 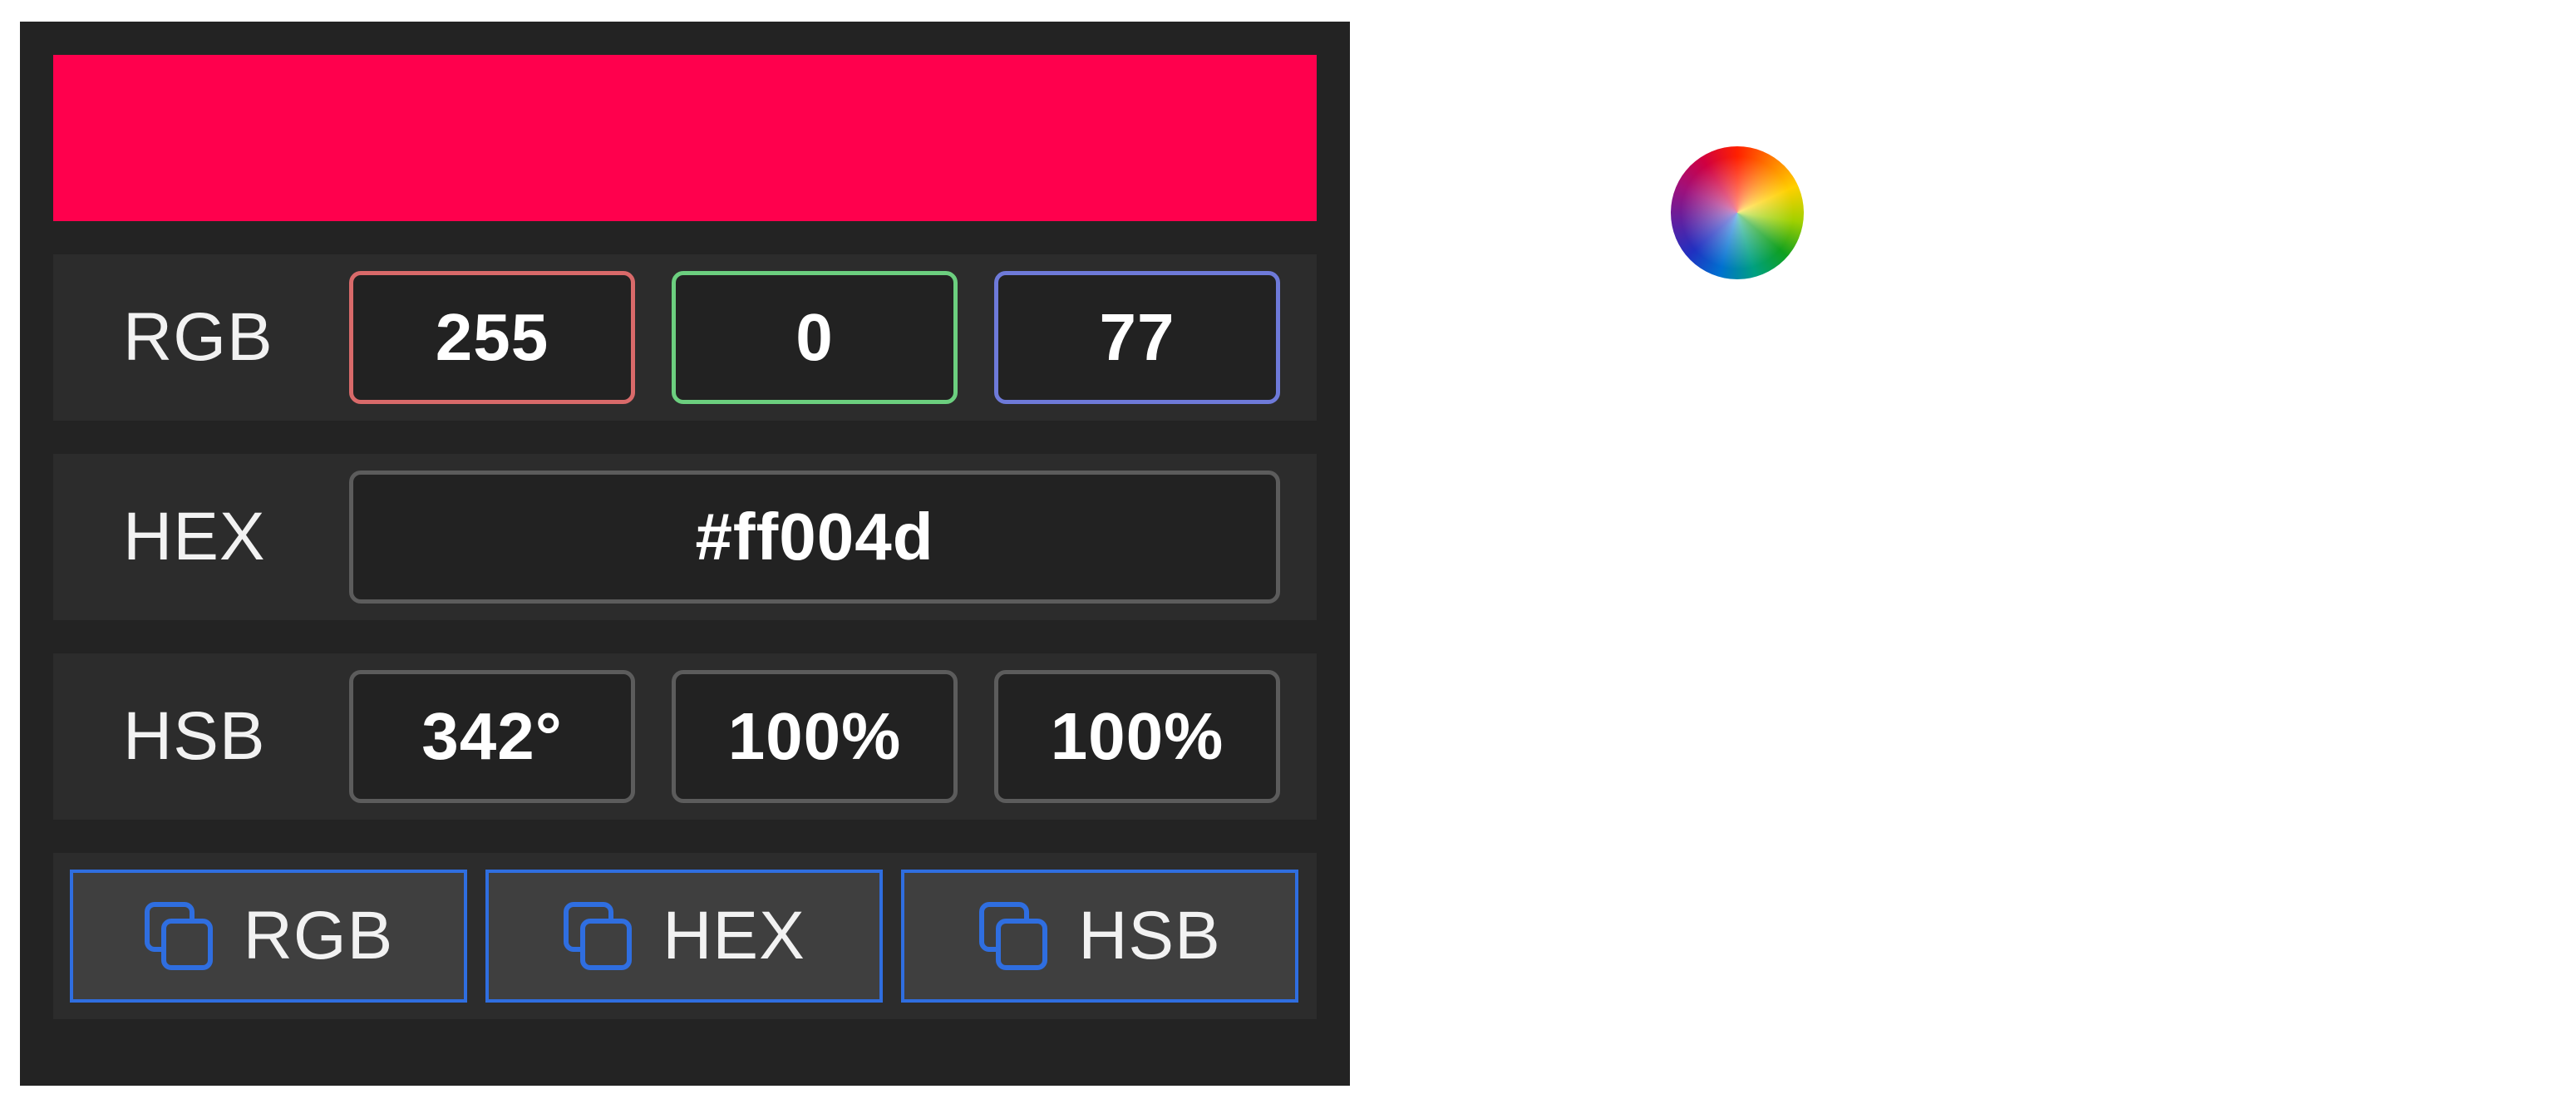 I want to click on hsb-row: HSB 342° 100% 100%, so click(x=685, y=736).